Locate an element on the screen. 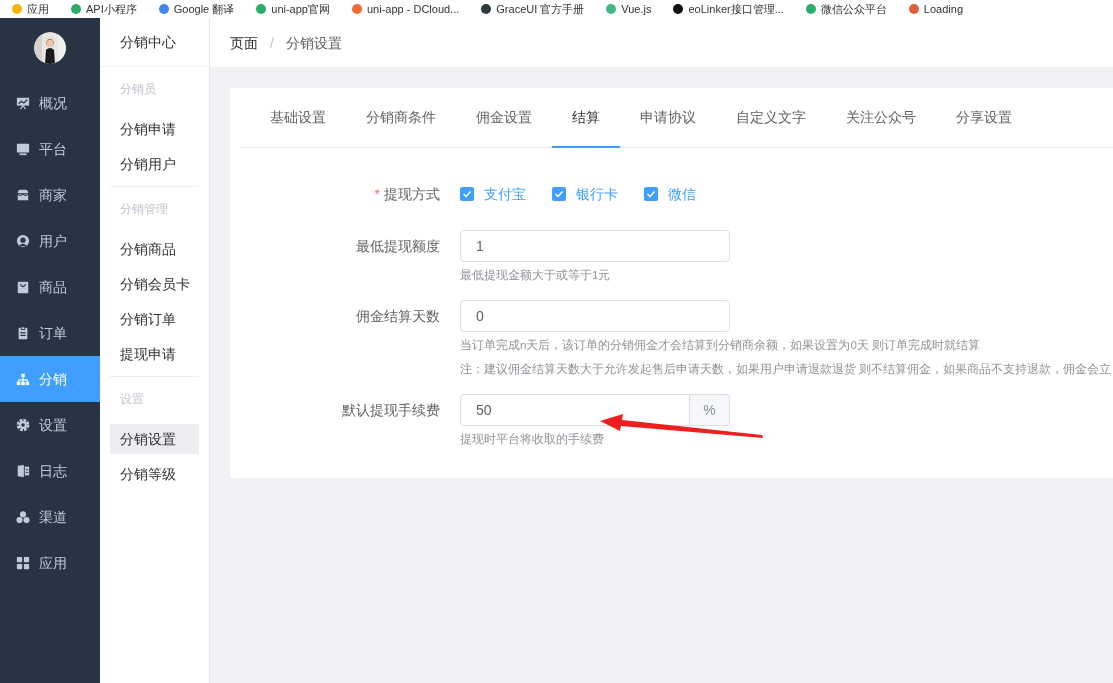  tab: 分销商条件 is located at coordinates (401, 118).